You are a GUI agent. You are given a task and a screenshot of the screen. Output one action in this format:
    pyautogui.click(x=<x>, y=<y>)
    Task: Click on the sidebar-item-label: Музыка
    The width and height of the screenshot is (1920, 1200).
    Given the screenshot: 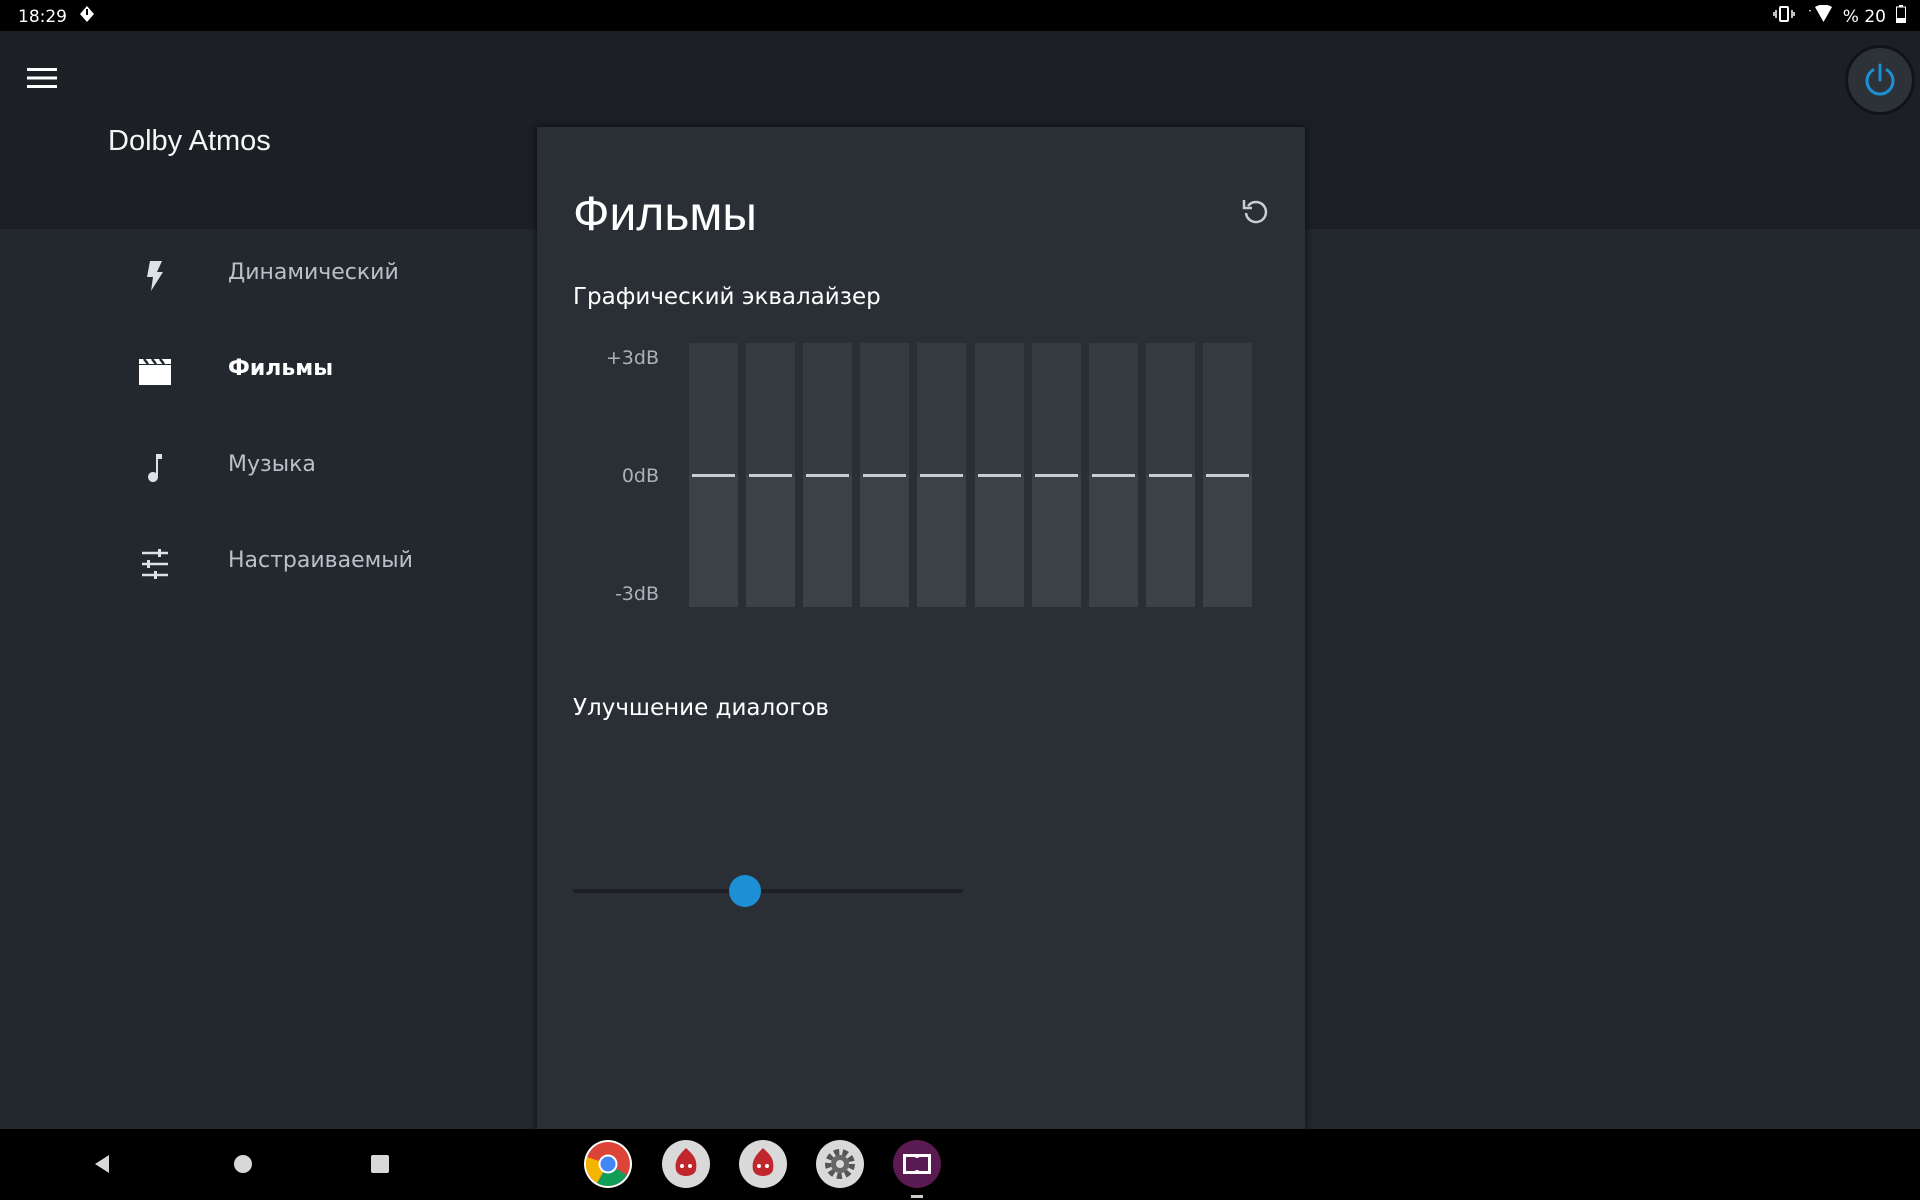 What is the action you would take?
    pyautogui.click(x=272, y=464)
    